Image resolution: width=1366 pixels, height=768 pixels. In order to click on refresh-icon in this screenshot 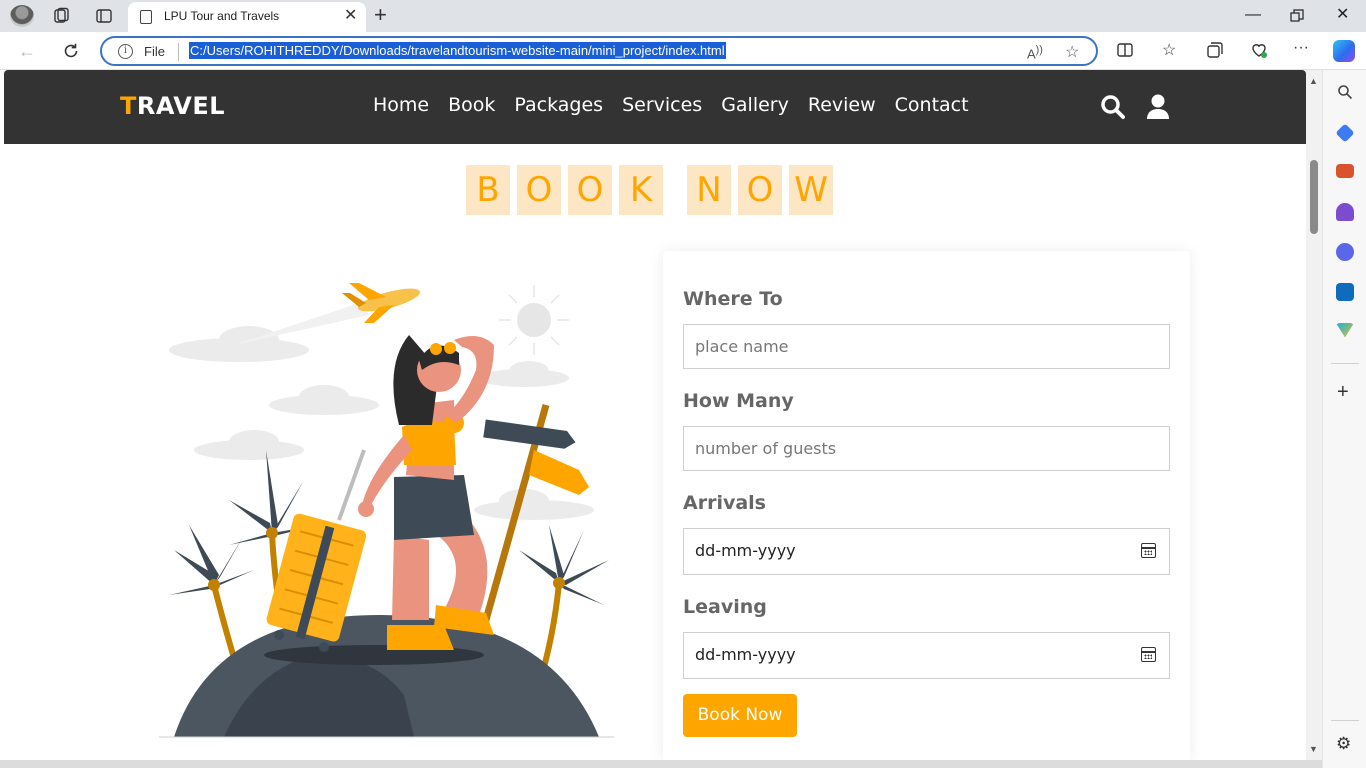, I will do `click(71, 51)`.